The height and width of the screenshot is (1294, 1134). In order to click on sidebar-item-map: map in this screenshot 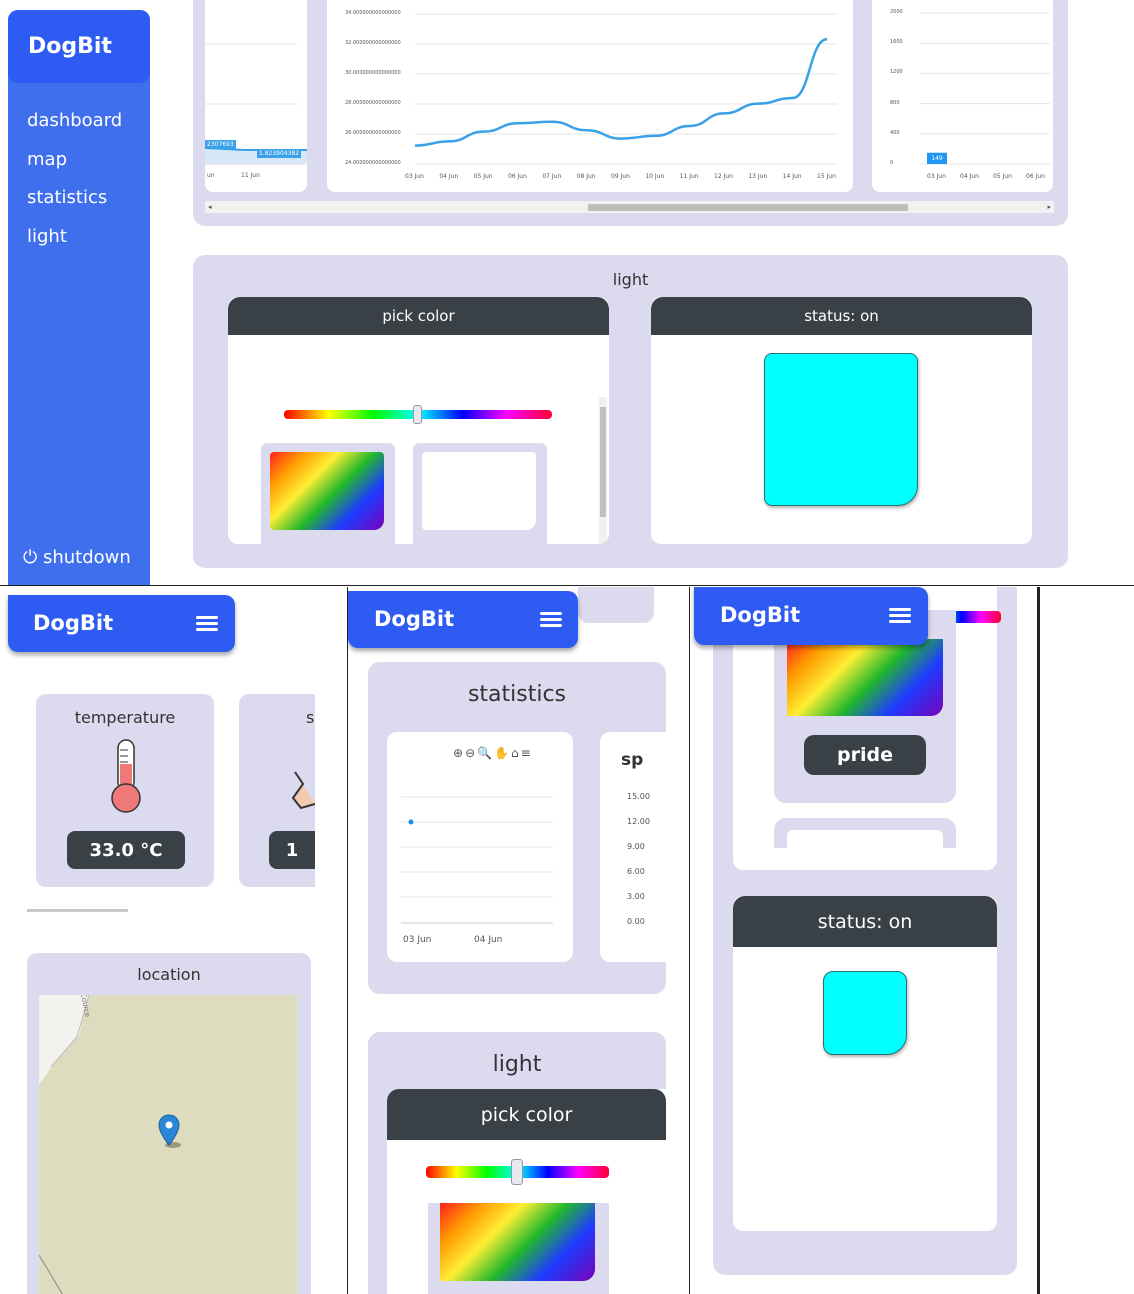, I will do `click(47, 159)`.